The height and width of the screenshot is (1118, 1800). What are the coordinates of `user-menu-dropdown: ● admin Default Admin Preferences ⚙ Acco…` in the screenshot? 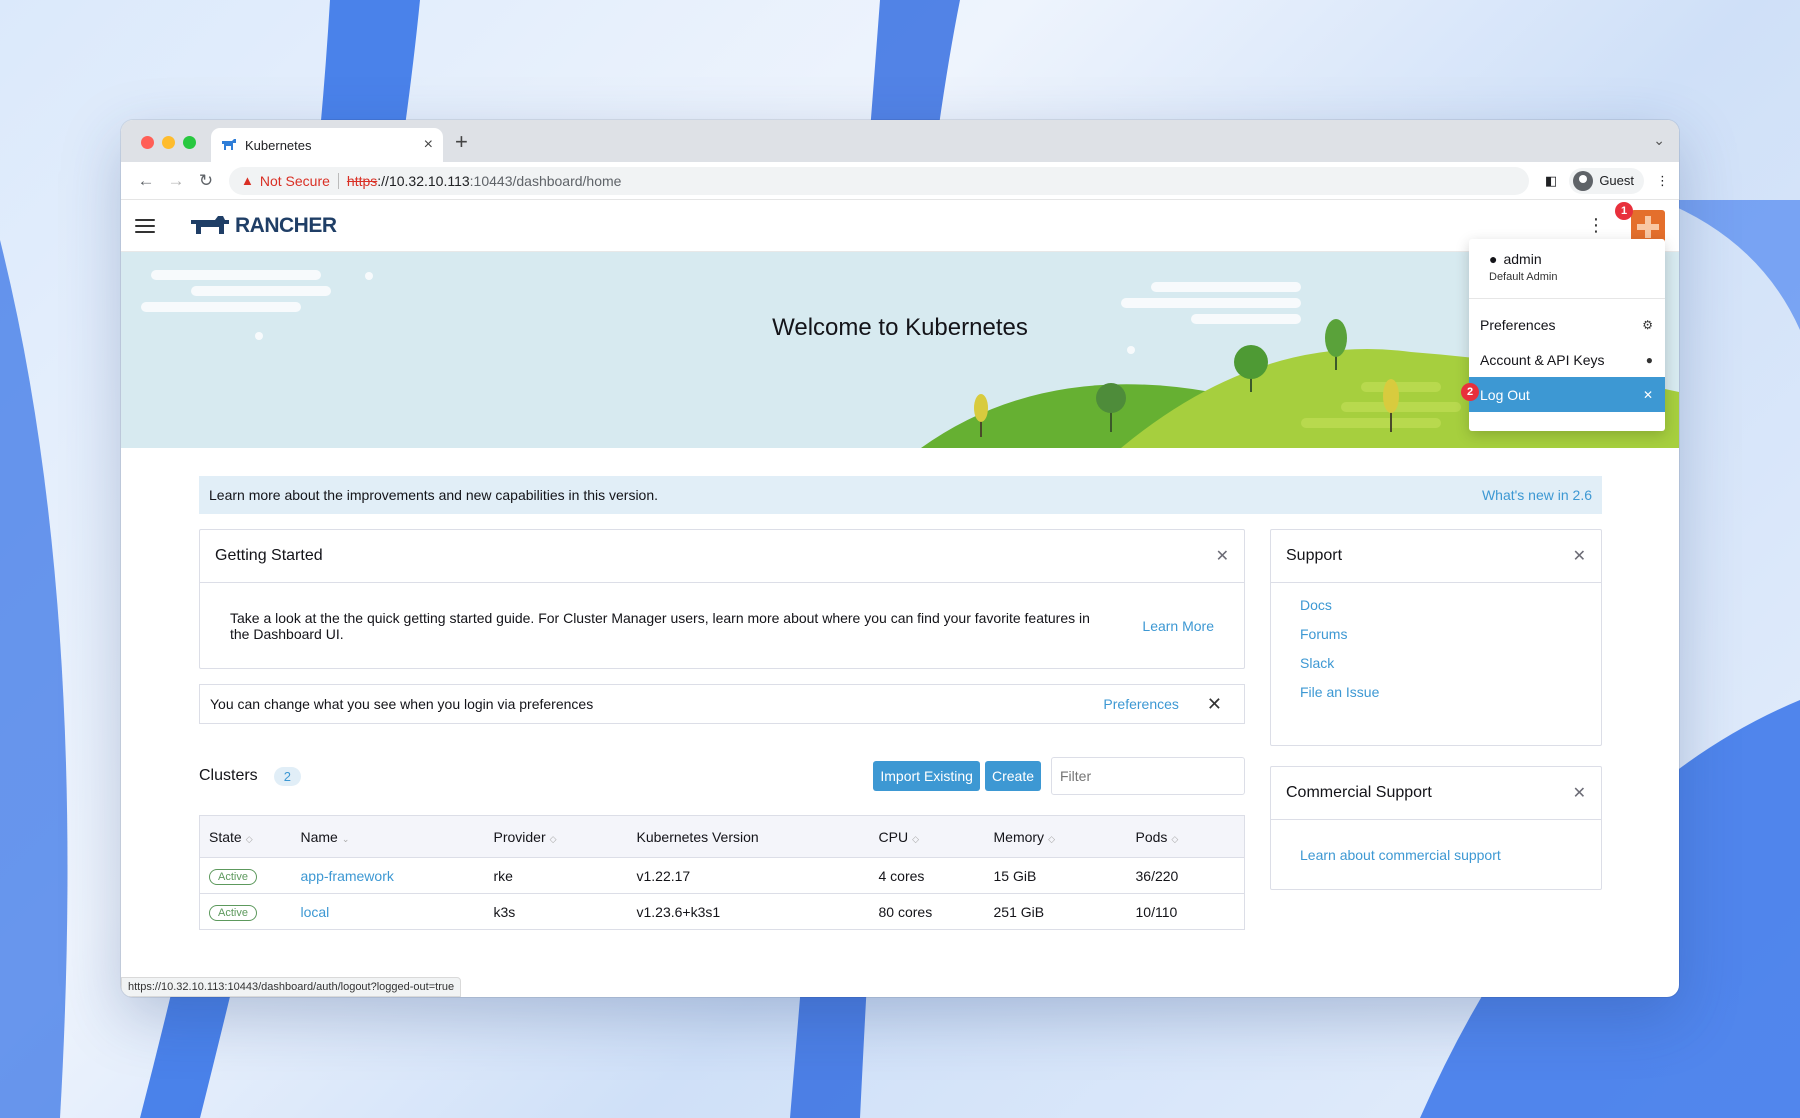 It's located at (1563, 335).